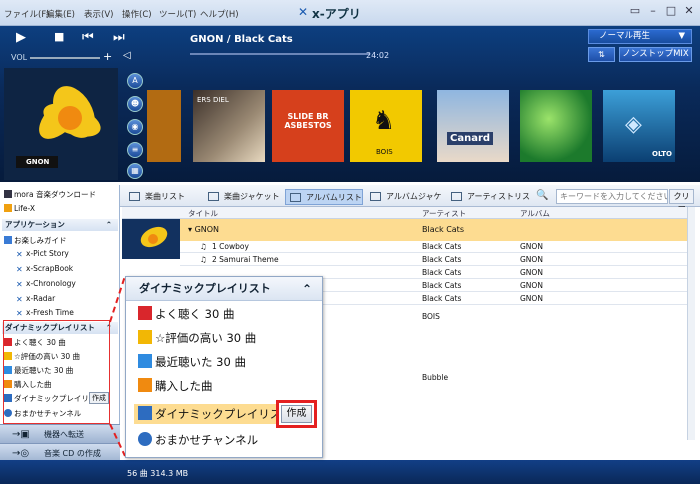 This screenshot has height=484, width=700. What do you see at coordinates (308, 126) in the screenshot?
I see `album-cover: SLIDE BR ASBESTOS` at bounding box center [308, 126].